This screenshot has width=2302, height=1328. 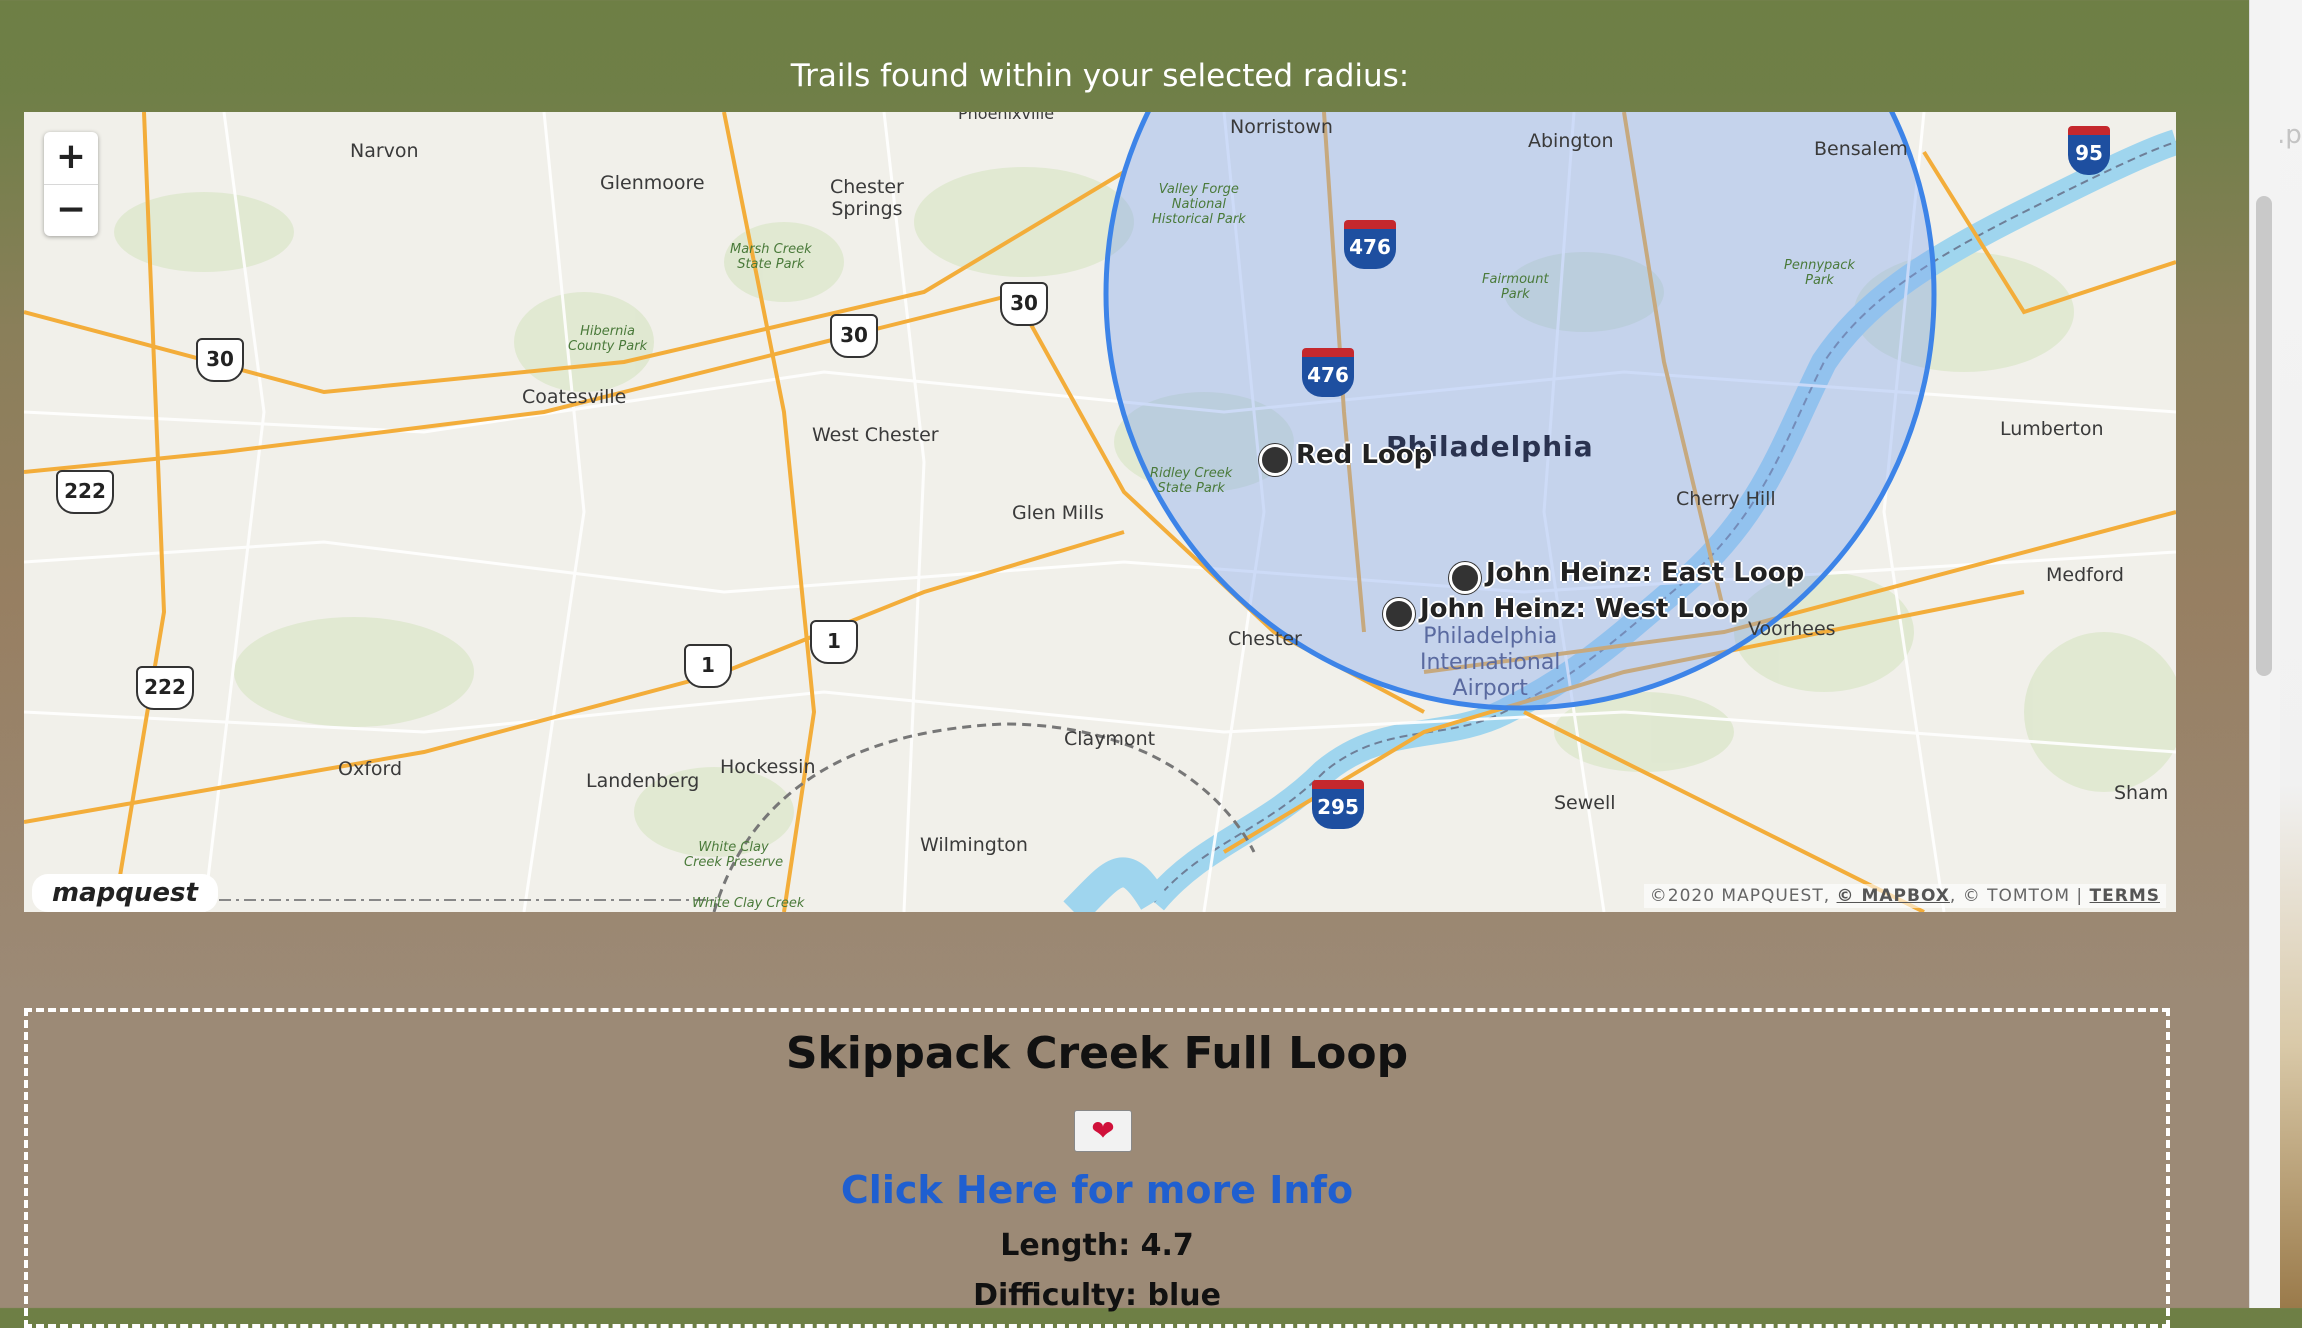 I want to click on place-label: Oxford, so click(x=370, y=769).